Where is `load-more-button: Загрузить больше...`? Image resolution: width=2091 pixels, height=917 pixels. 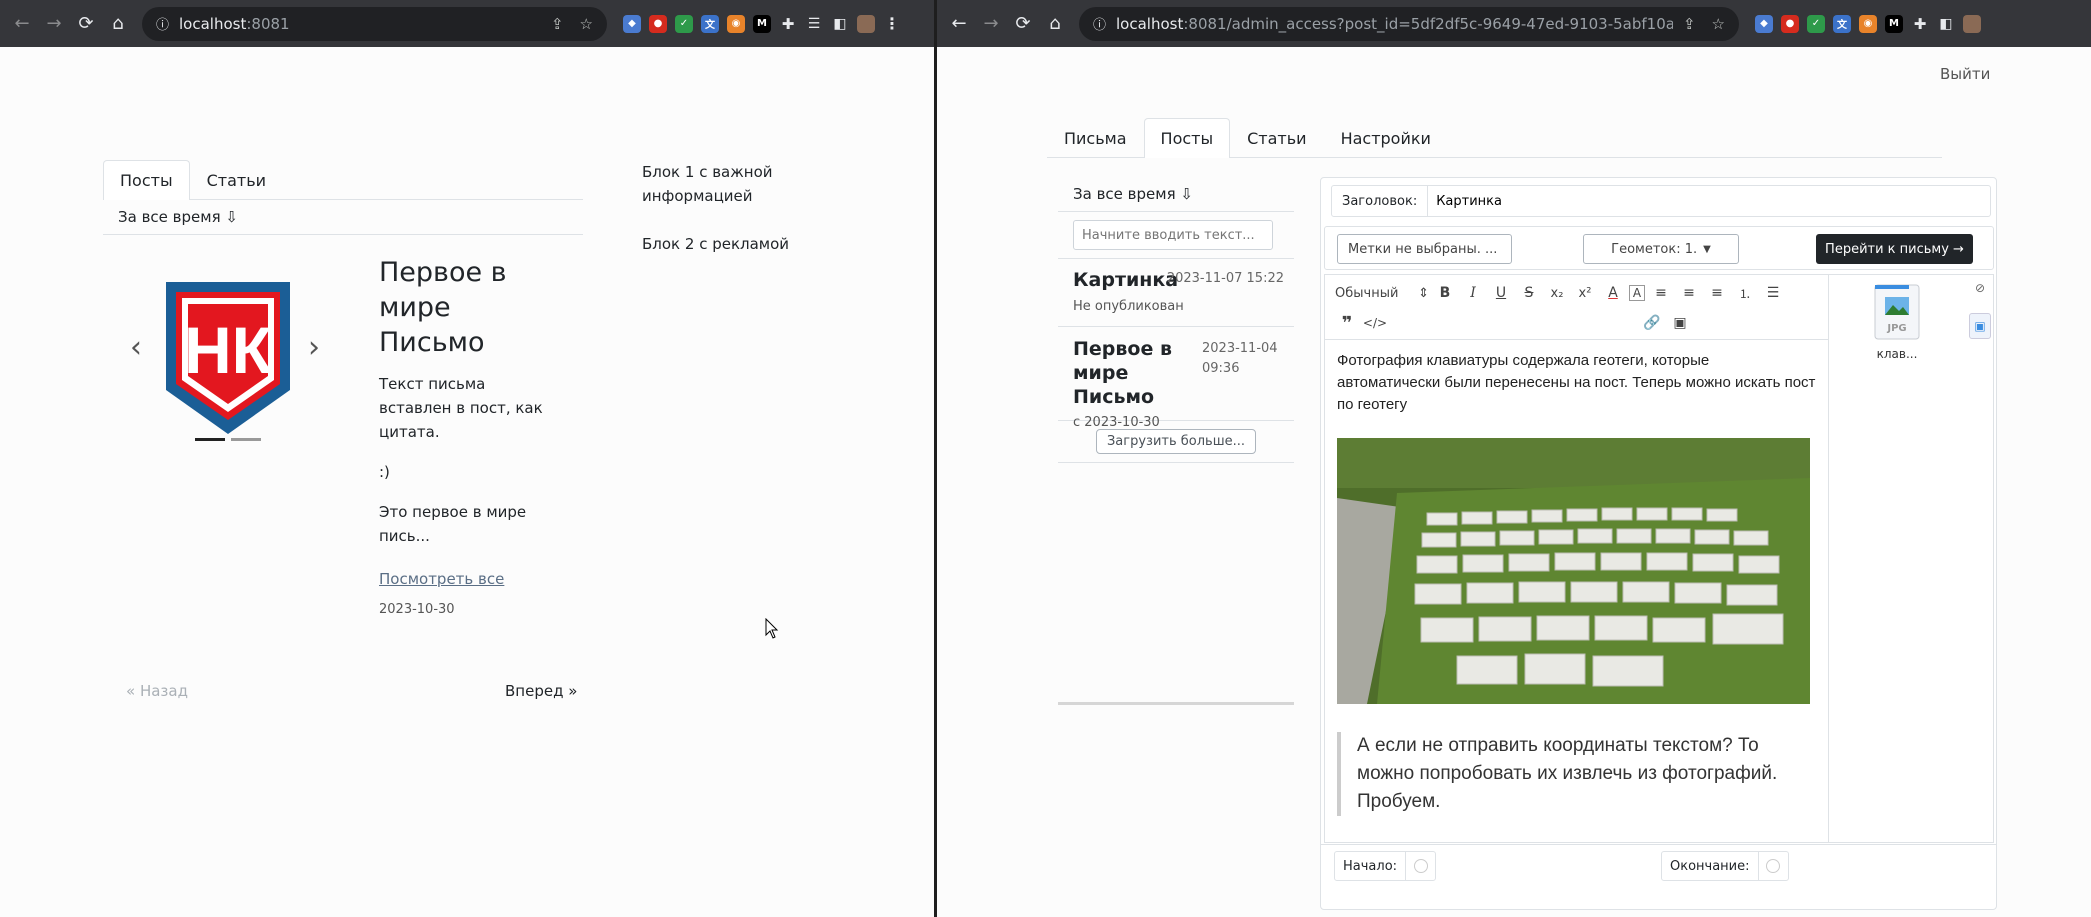
load-more-button: Загрузить больше... is located at coordinates (1176, 441).